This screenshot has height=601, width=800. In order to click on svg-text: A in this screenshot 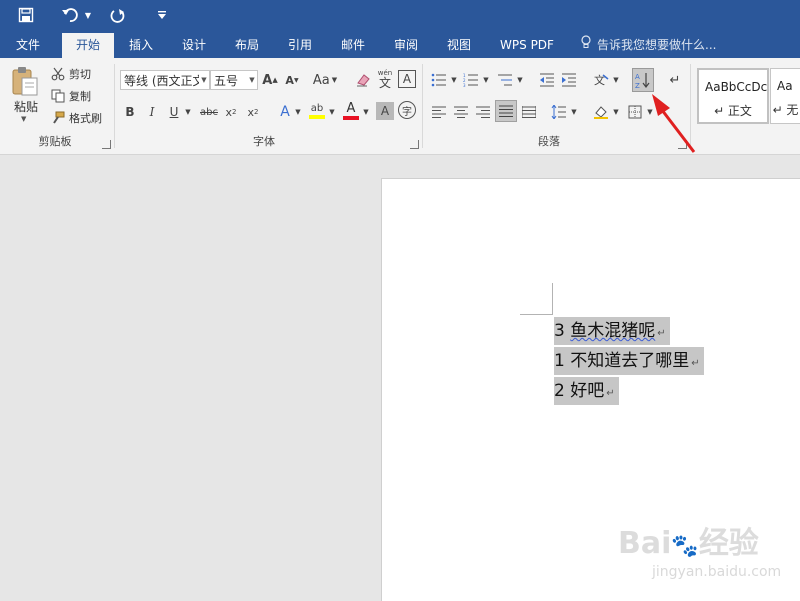, I will do `click(637, 77)`.